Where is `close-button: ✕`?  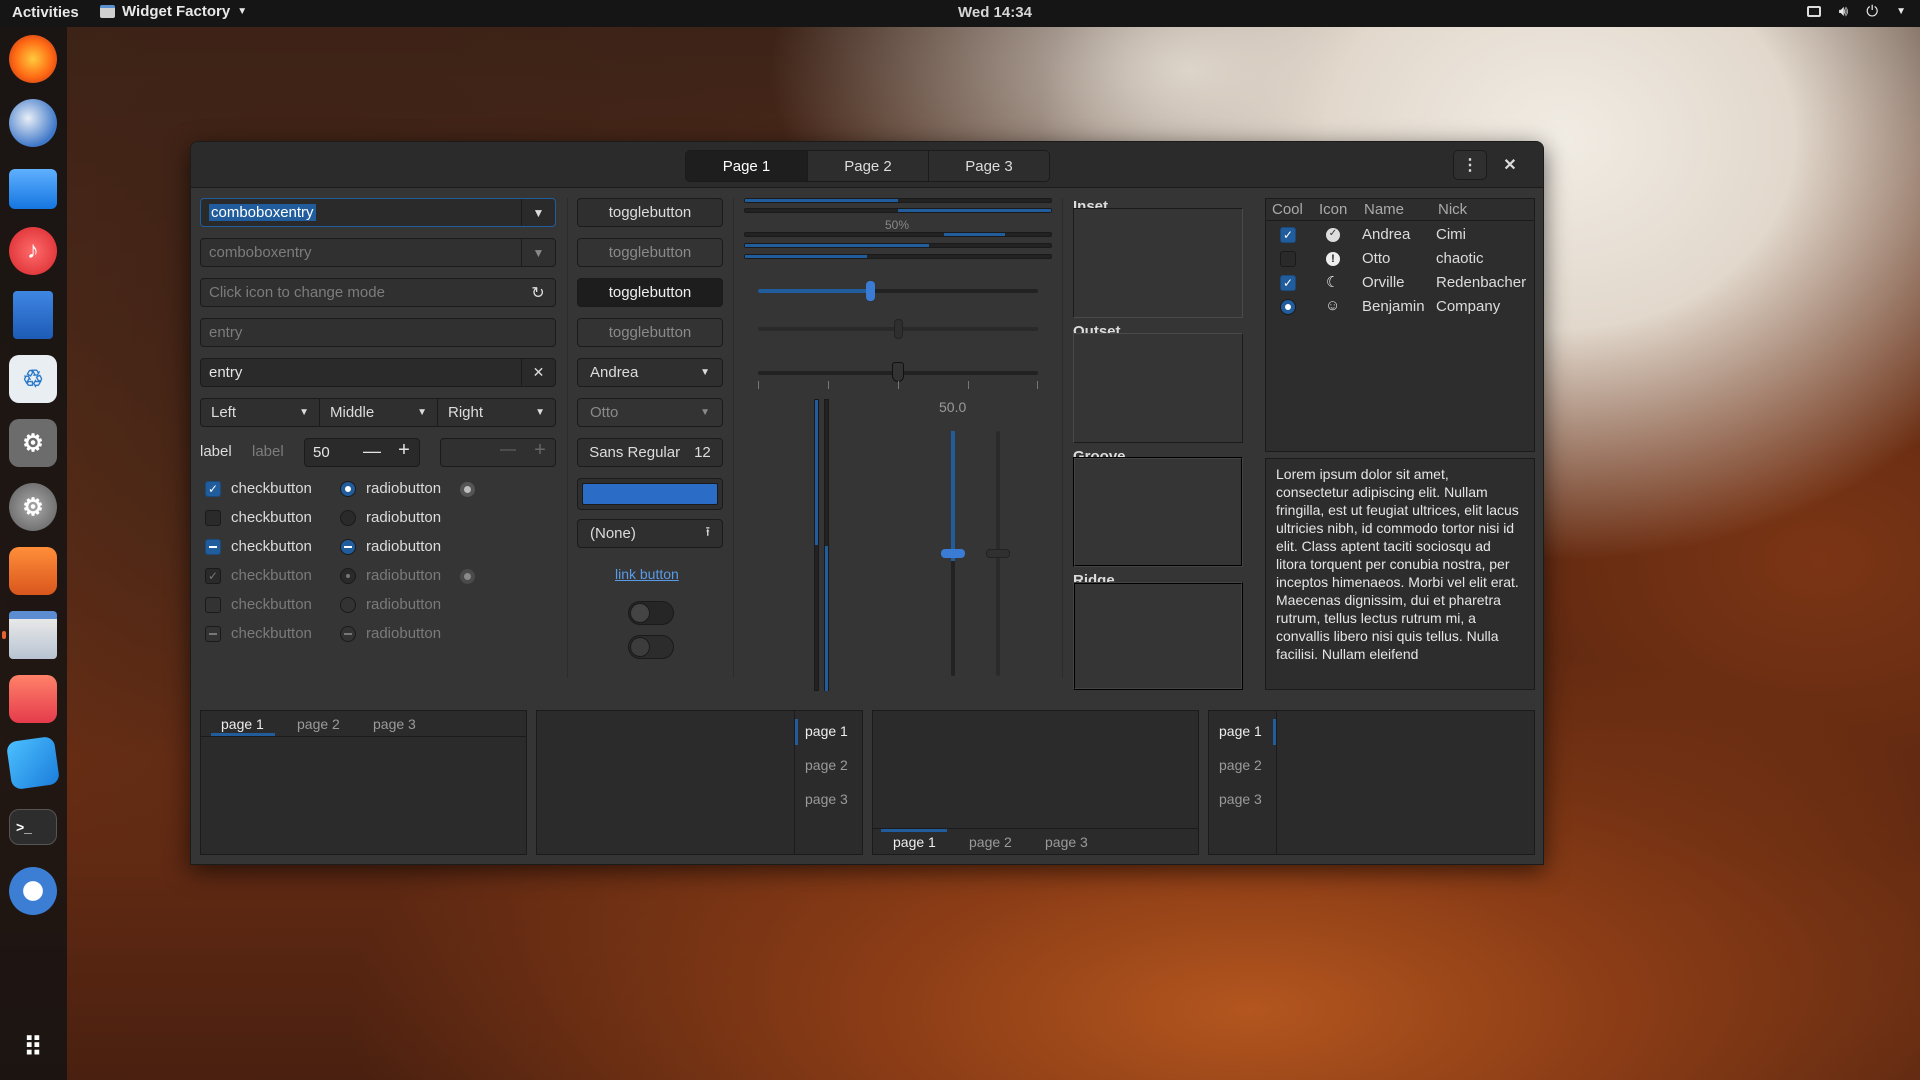
close-button: ✕ is located at coordinates (1510, 165).